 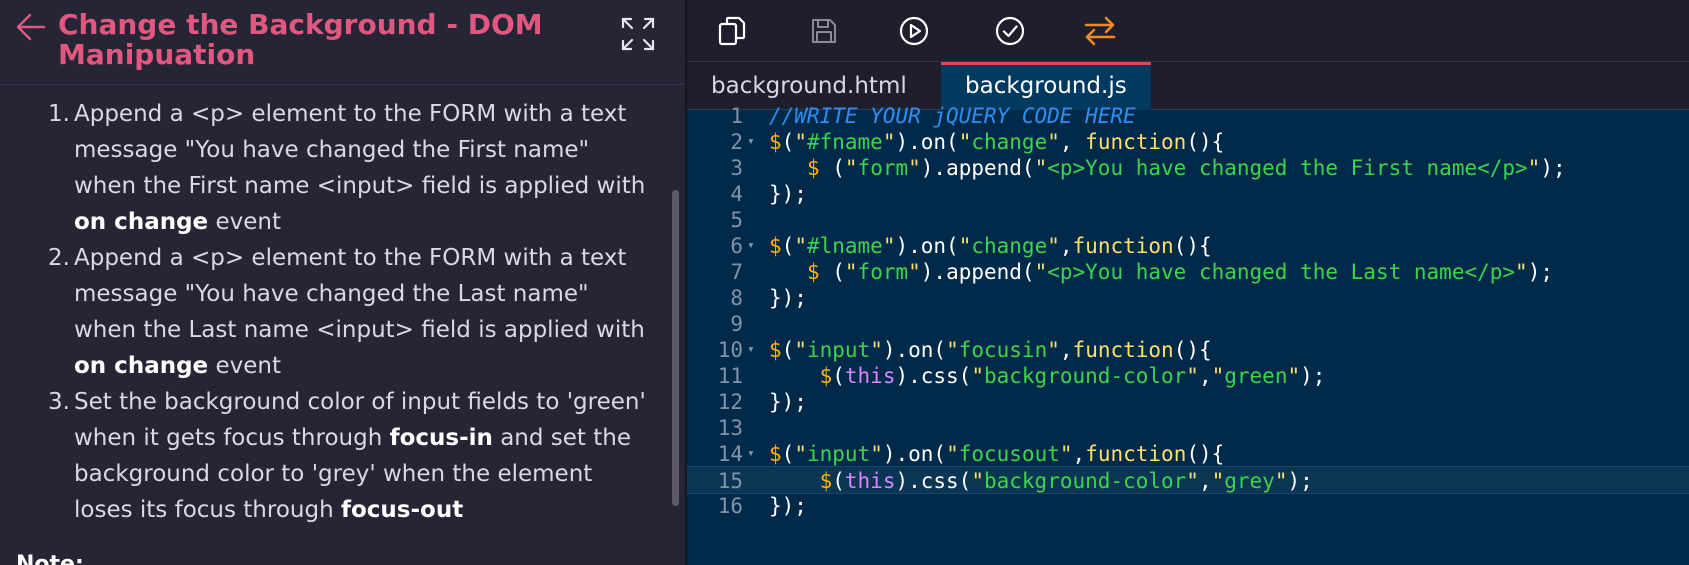 I want to click on instruction-number: 1., so click(x=59, y=114).